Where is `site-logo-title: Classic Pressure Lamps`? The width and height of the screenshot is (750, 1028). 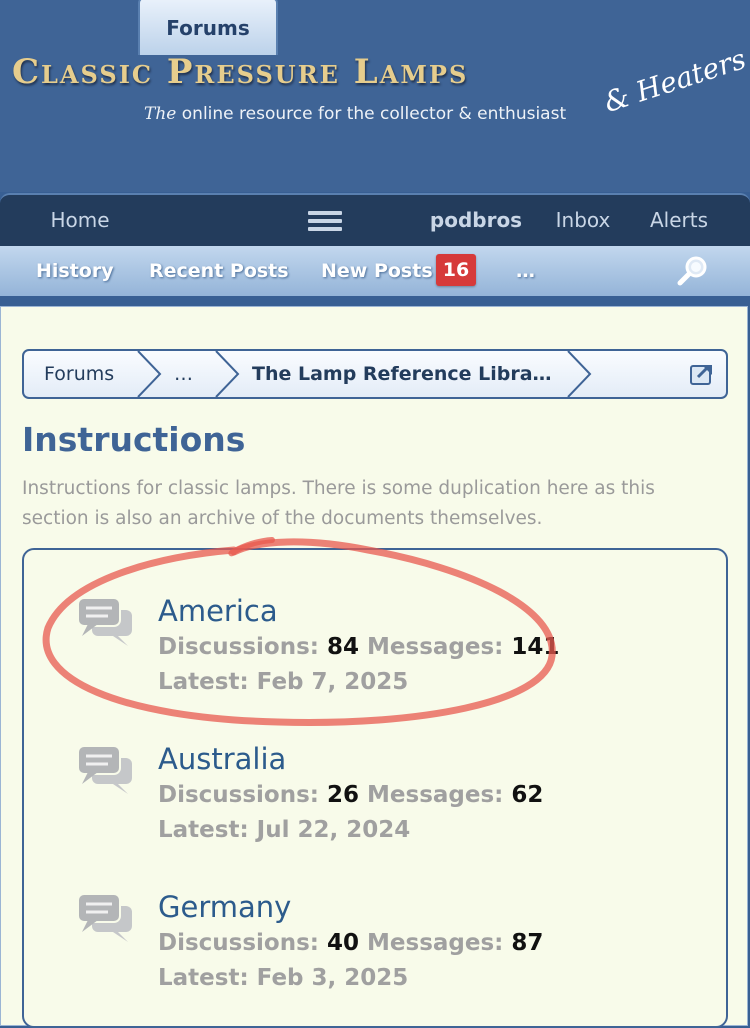 site-logo-title: Classic Pressure Lamps is located at coordinates (240, 72).